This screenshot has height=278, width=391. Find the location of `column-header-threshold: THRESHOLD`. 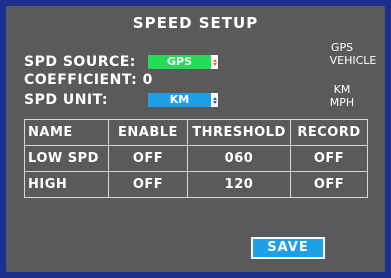

column-header-threshold: THRESHOLD is located at coordinates (239, 132).